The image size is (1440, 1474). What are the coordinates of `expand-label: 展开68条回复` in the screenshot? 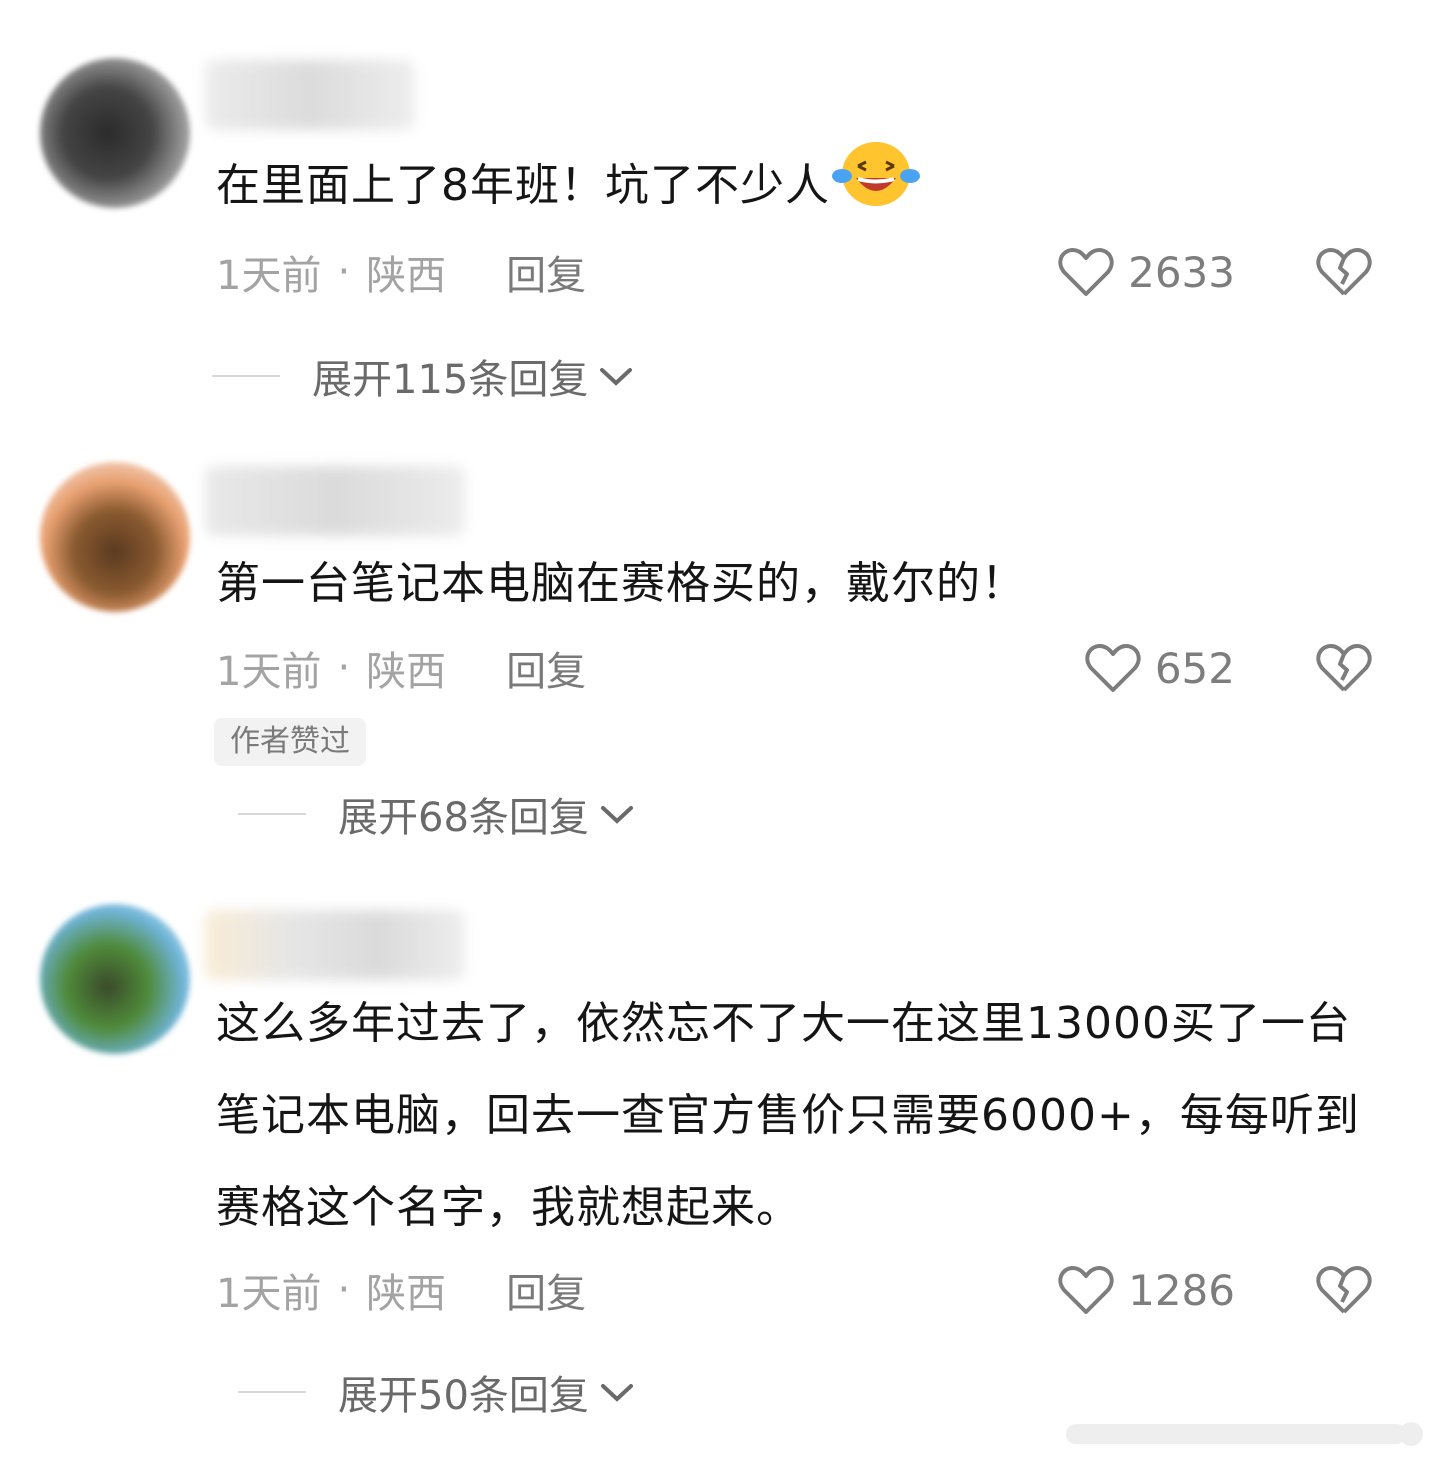 It's located at (463, 818).